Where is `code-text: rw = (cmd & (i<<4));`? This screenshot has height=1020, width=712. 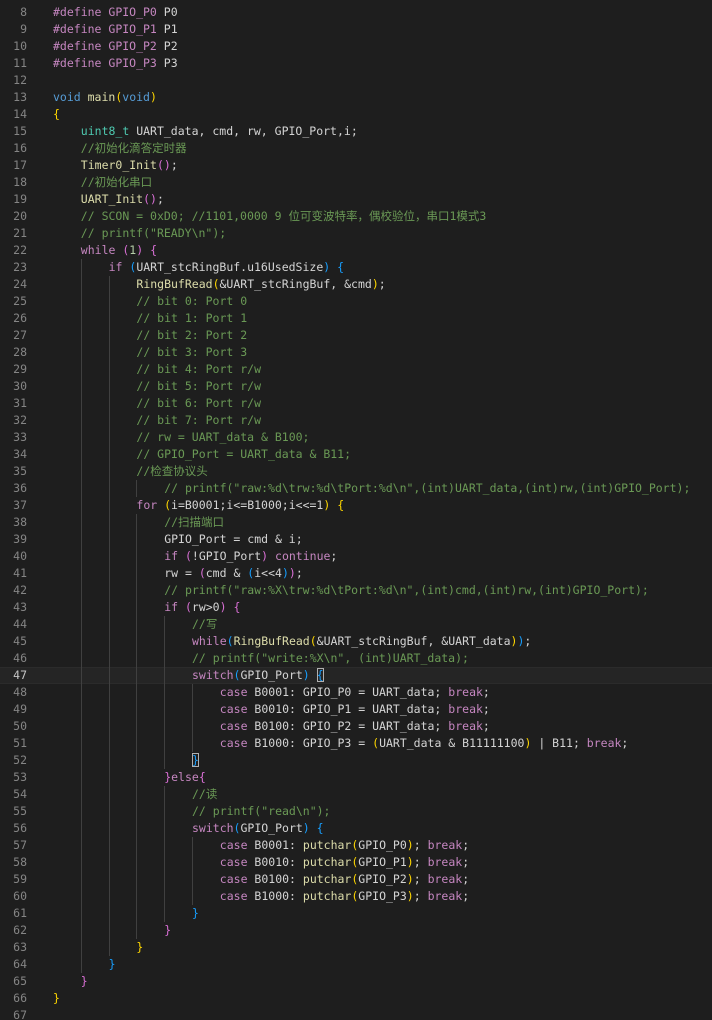 code-text: rw = (cmd & (i<<4)); is located at coordinates (233, 573).